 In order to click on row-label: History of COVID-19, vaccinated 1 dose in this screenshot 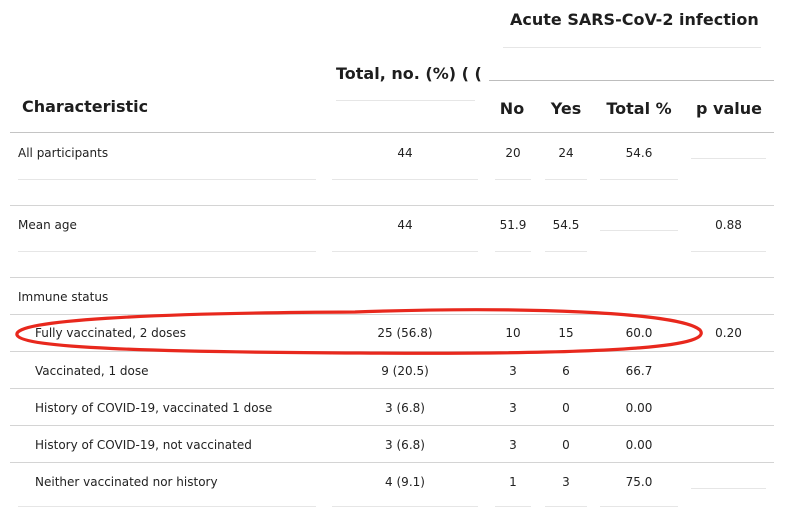, I will do `click(154, 408)`.